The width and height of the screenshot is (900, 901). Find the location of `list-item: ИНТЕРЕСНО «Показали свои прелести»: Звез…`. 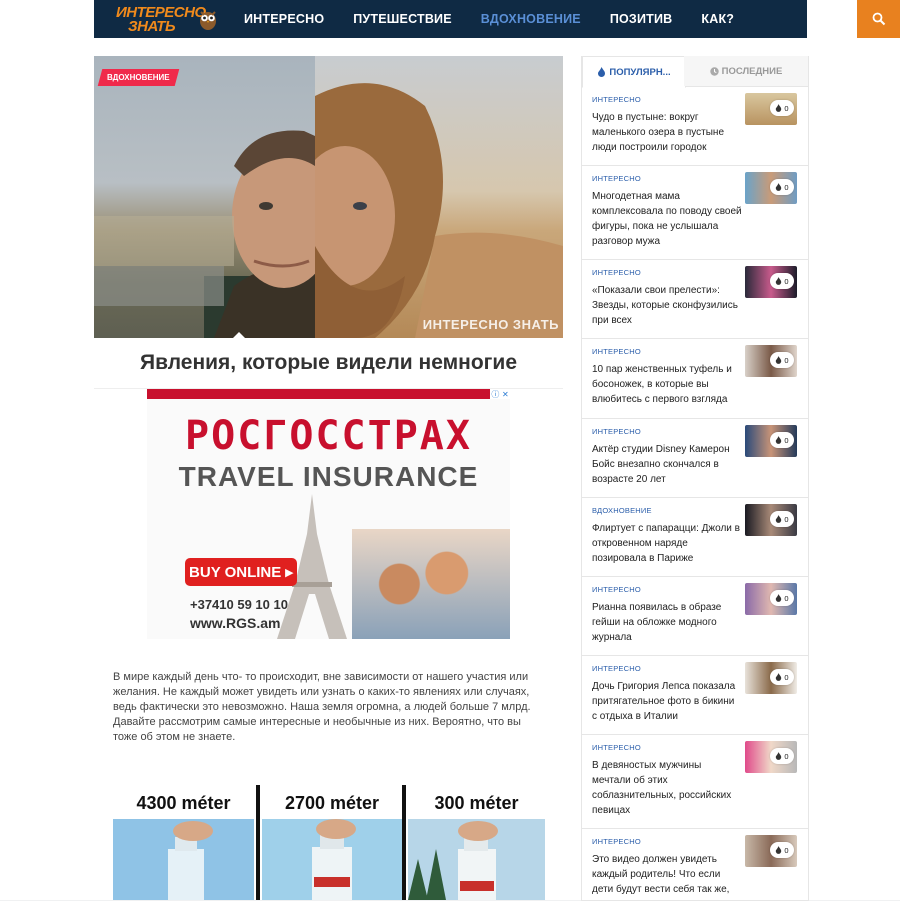

list-item: ИНТЕРЕСНО «Показали свои прелести»: Звез… is located at coordinates (695, 299).